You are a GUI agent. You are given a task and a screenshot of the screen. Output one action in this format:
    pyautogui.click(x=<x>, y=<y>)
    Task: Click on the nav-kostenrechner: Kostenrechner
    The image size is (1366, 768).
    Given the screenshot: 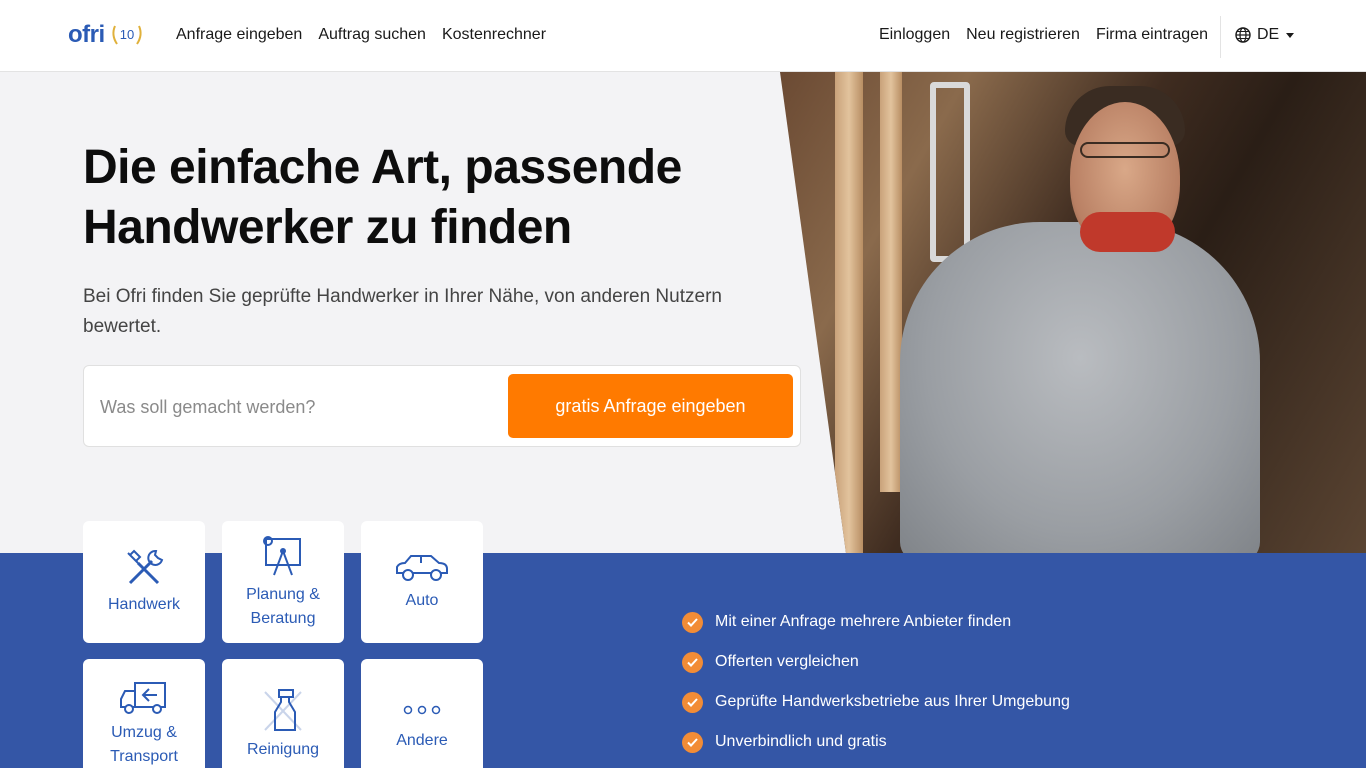 What is the action you would take?
    pyautogui.click(x=494, y=35)
    